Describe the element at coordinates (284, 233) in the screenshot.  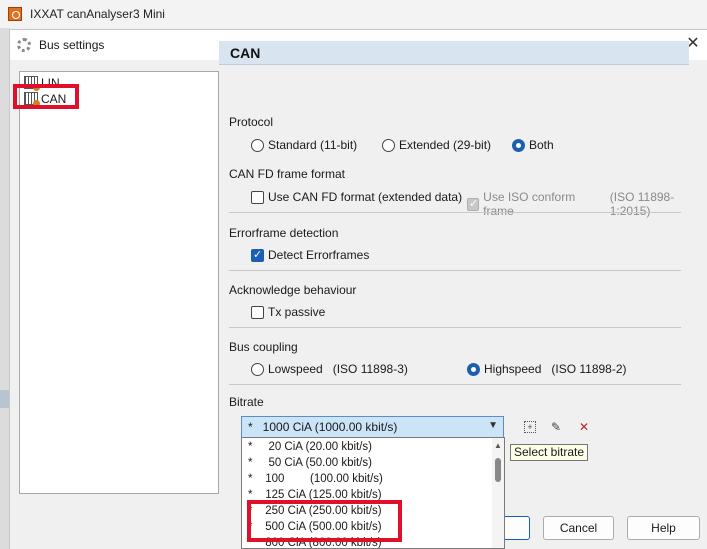
I see `errorframe-label: Errorframe detection` at that location.